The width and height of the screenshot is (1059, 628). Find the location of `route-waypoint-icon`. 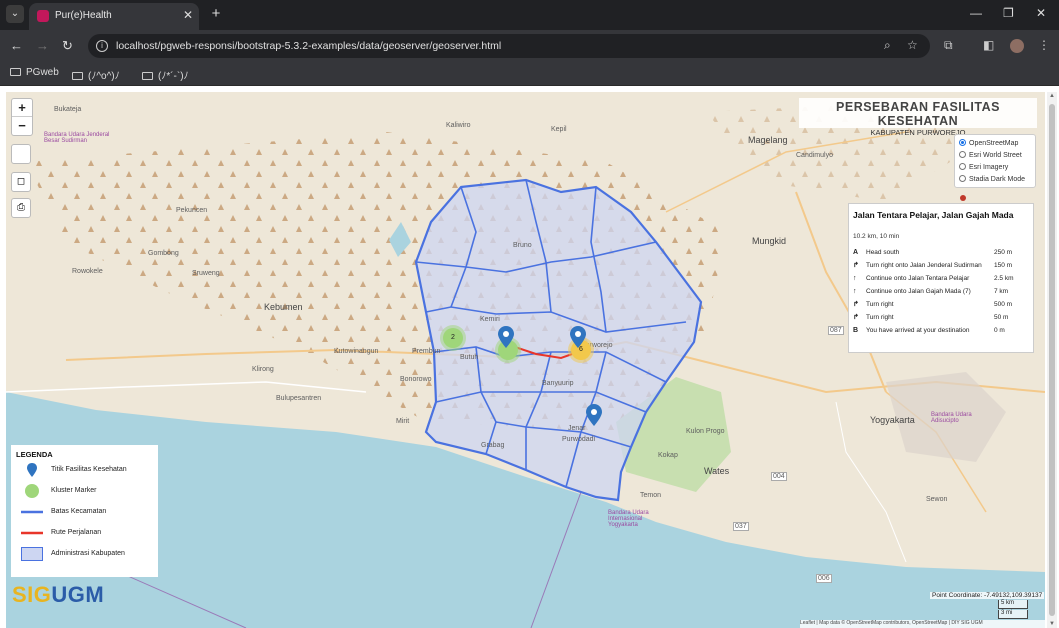

route-waypoint-icon is located at coordinates (963, 198).